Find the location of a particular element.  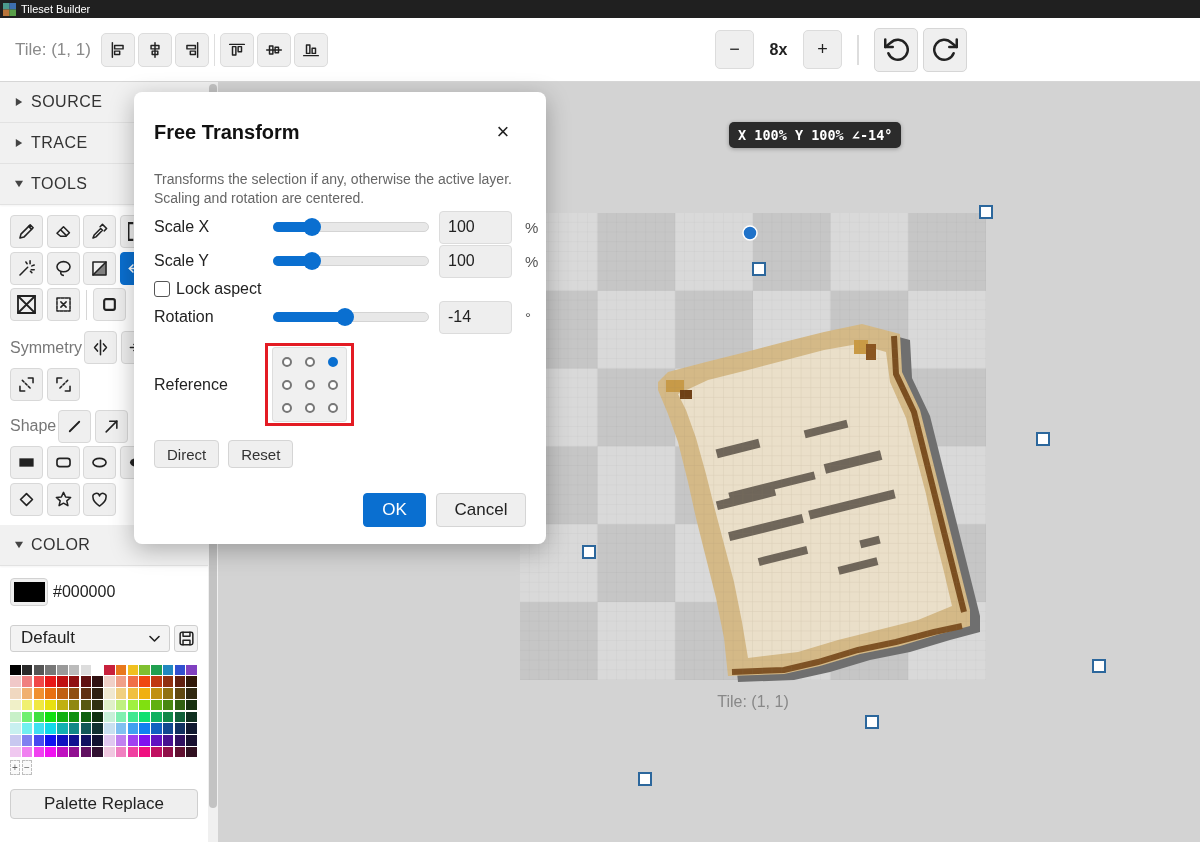

dialog-button: Direct is located at coordinates (187, 454).